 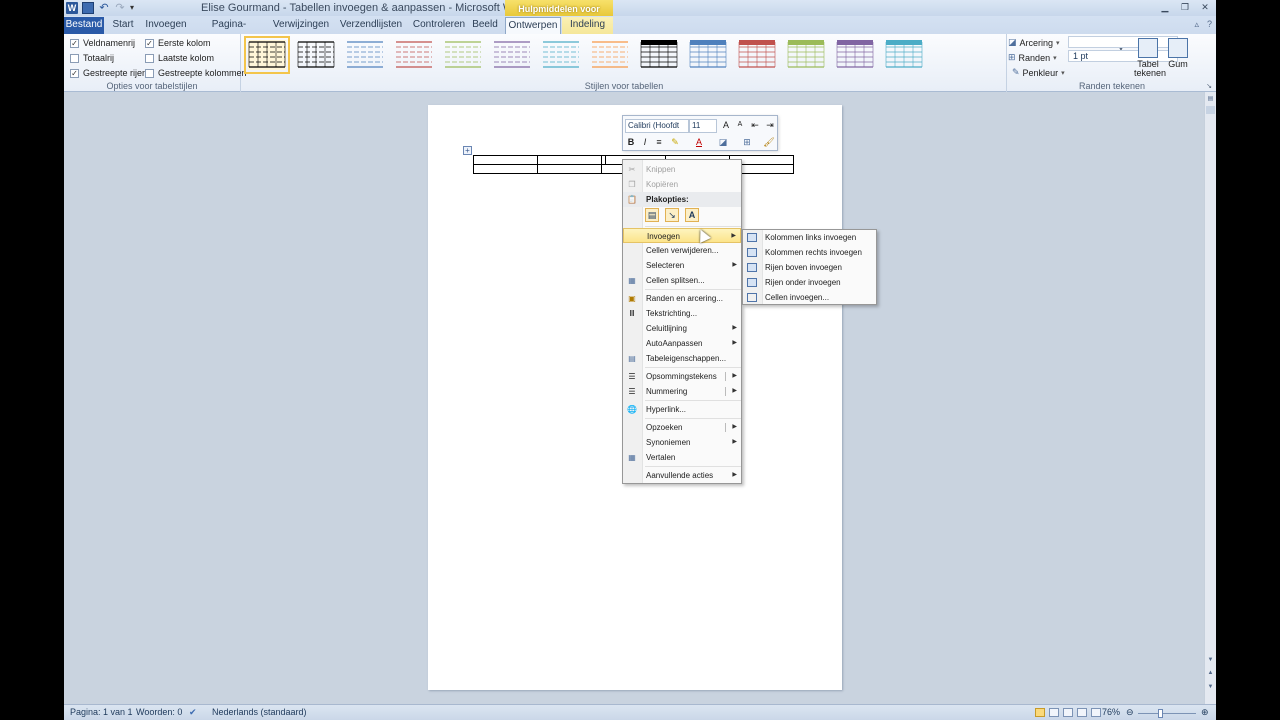 What do you see at coordinates (755, 125) in the screenshot?
I see `decrease-indent-icon: ⇤` at bounding box center [755, 125].